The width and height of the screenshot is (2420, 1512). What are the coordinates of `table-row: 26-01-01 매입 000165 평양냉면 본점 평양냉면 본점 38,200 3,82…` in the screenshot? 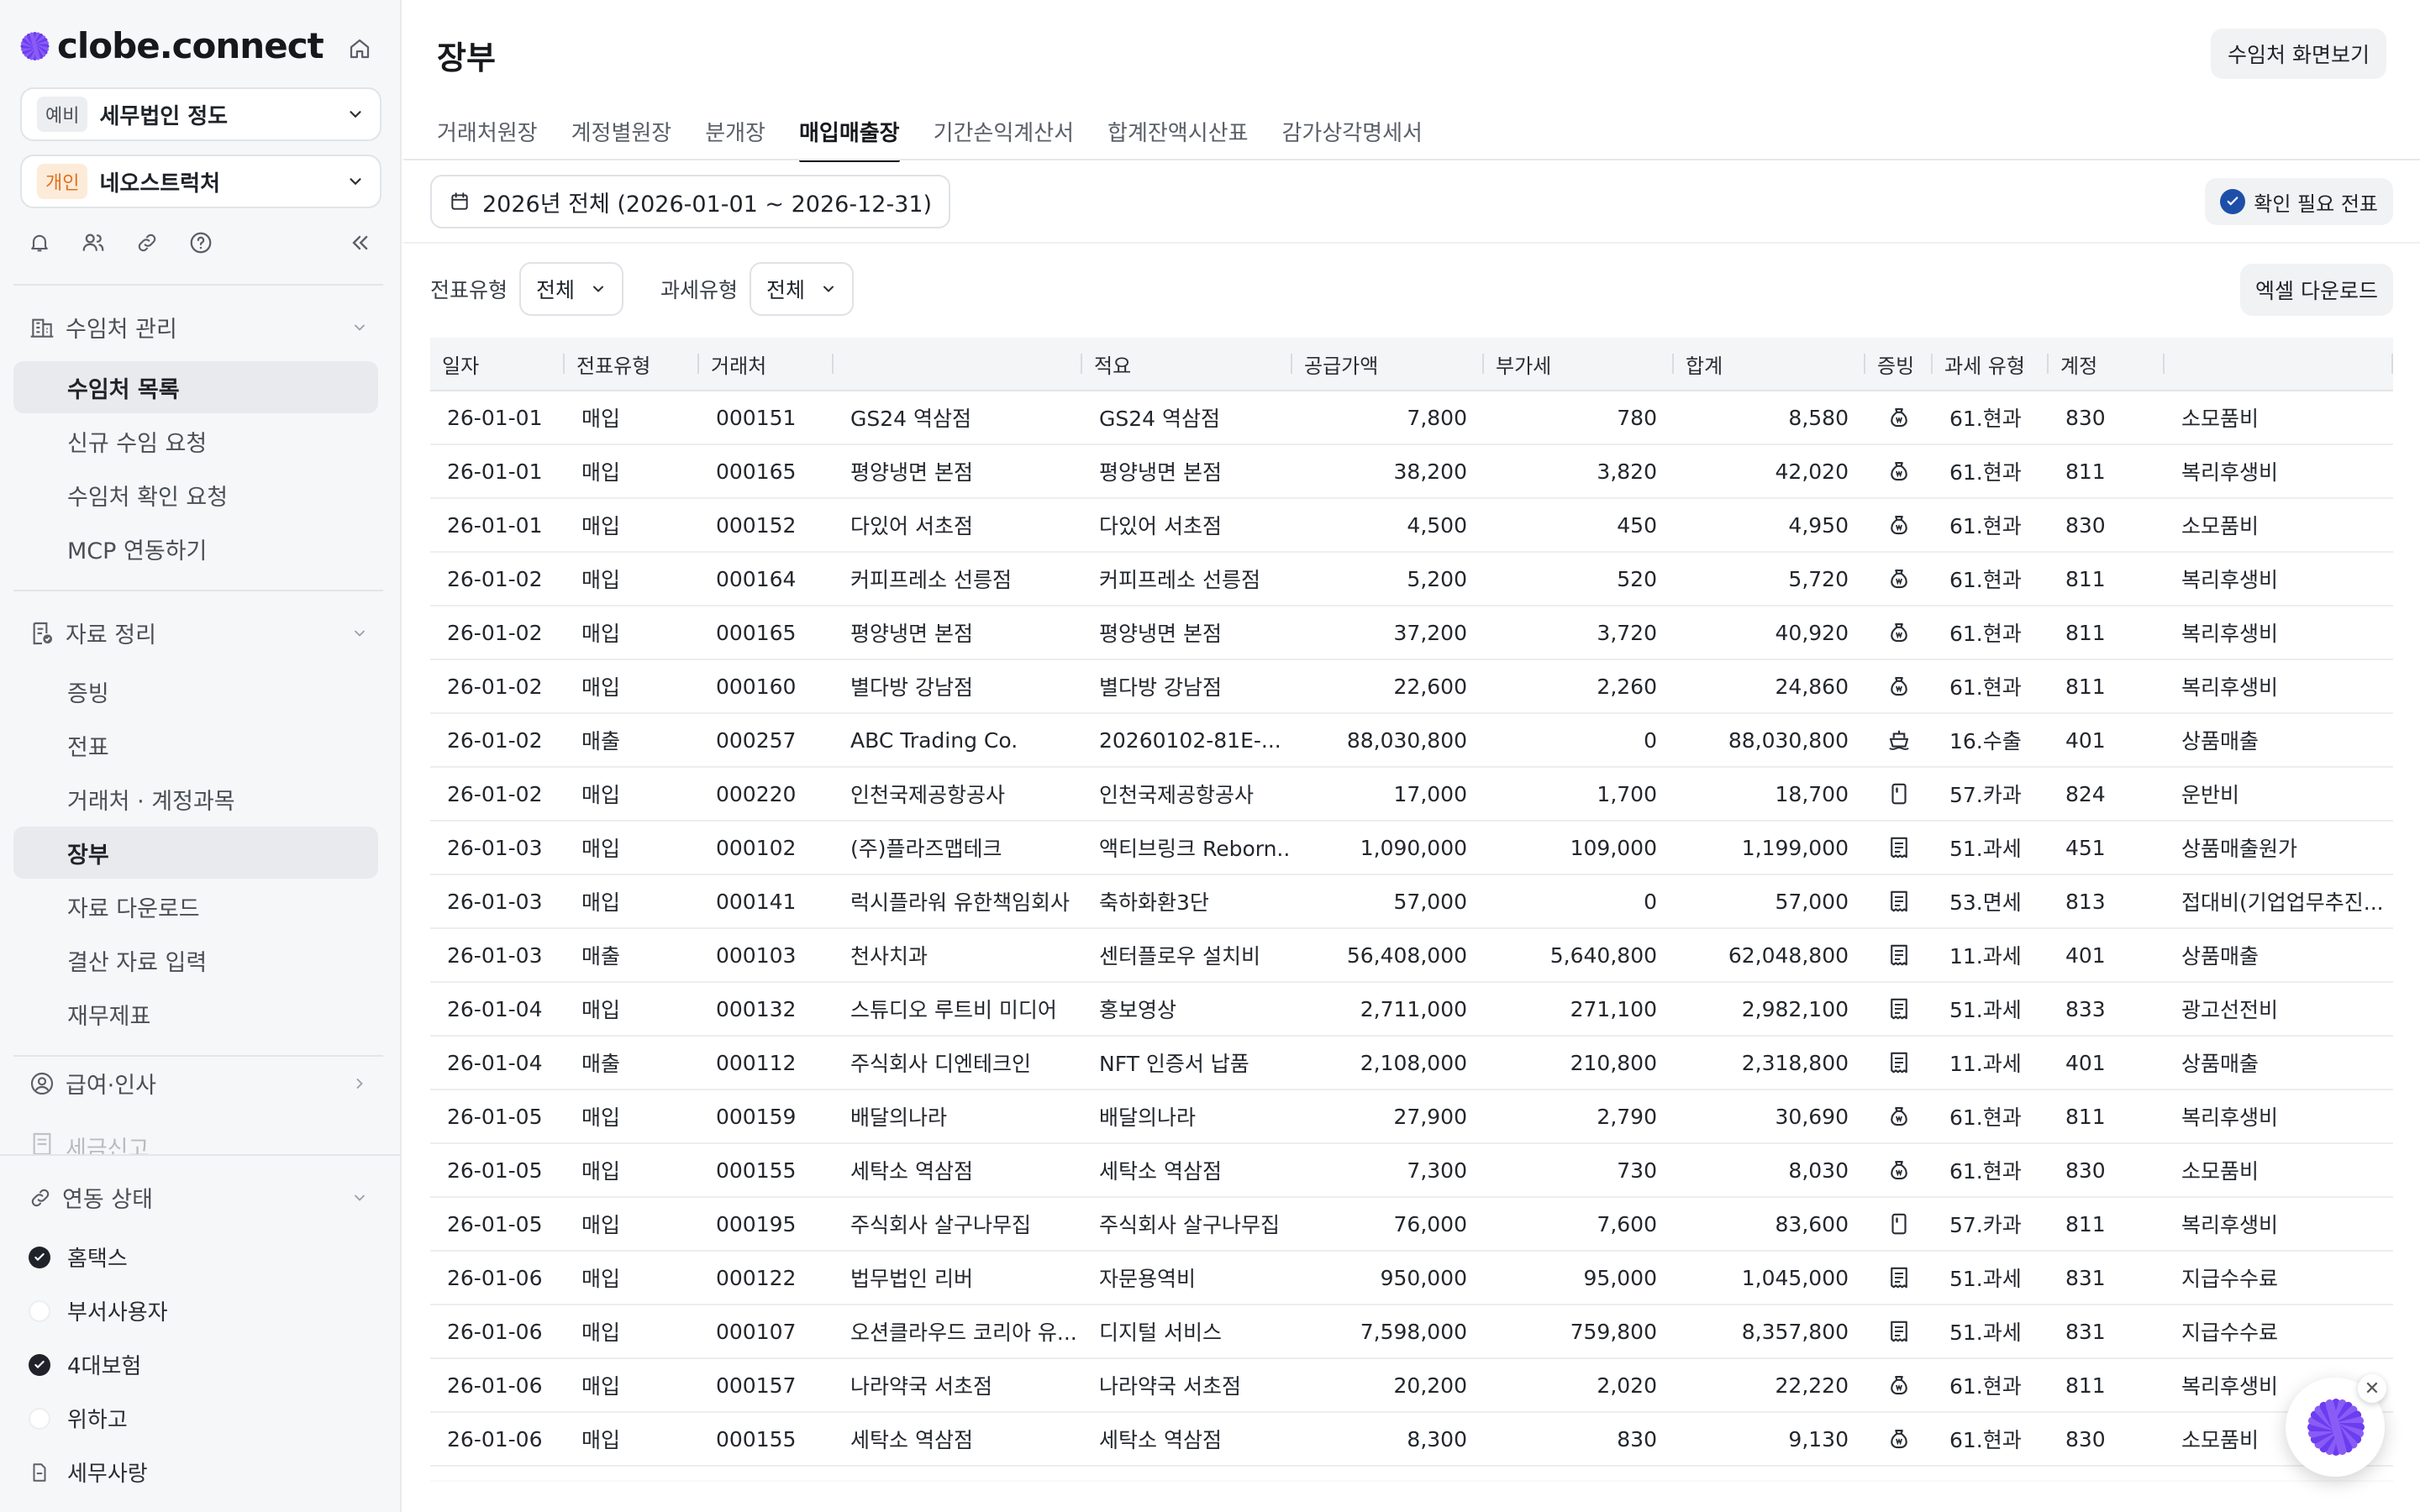 It's located at (1411, 472).